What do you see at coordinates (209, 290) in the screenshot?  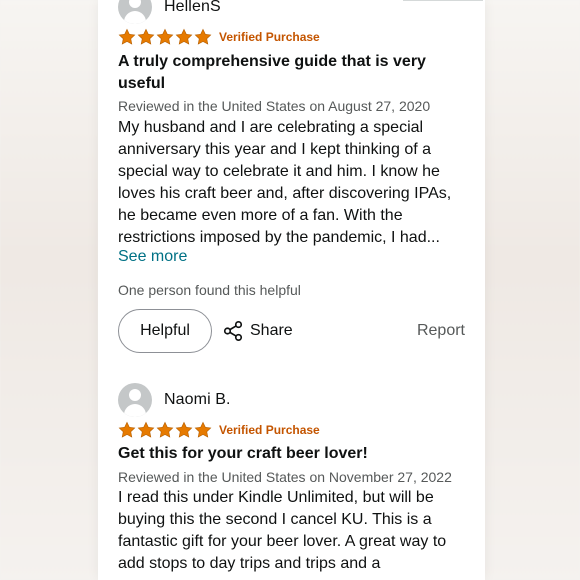 I see `helpful-count: One person found this helpful` at bounding box center [209, 290].